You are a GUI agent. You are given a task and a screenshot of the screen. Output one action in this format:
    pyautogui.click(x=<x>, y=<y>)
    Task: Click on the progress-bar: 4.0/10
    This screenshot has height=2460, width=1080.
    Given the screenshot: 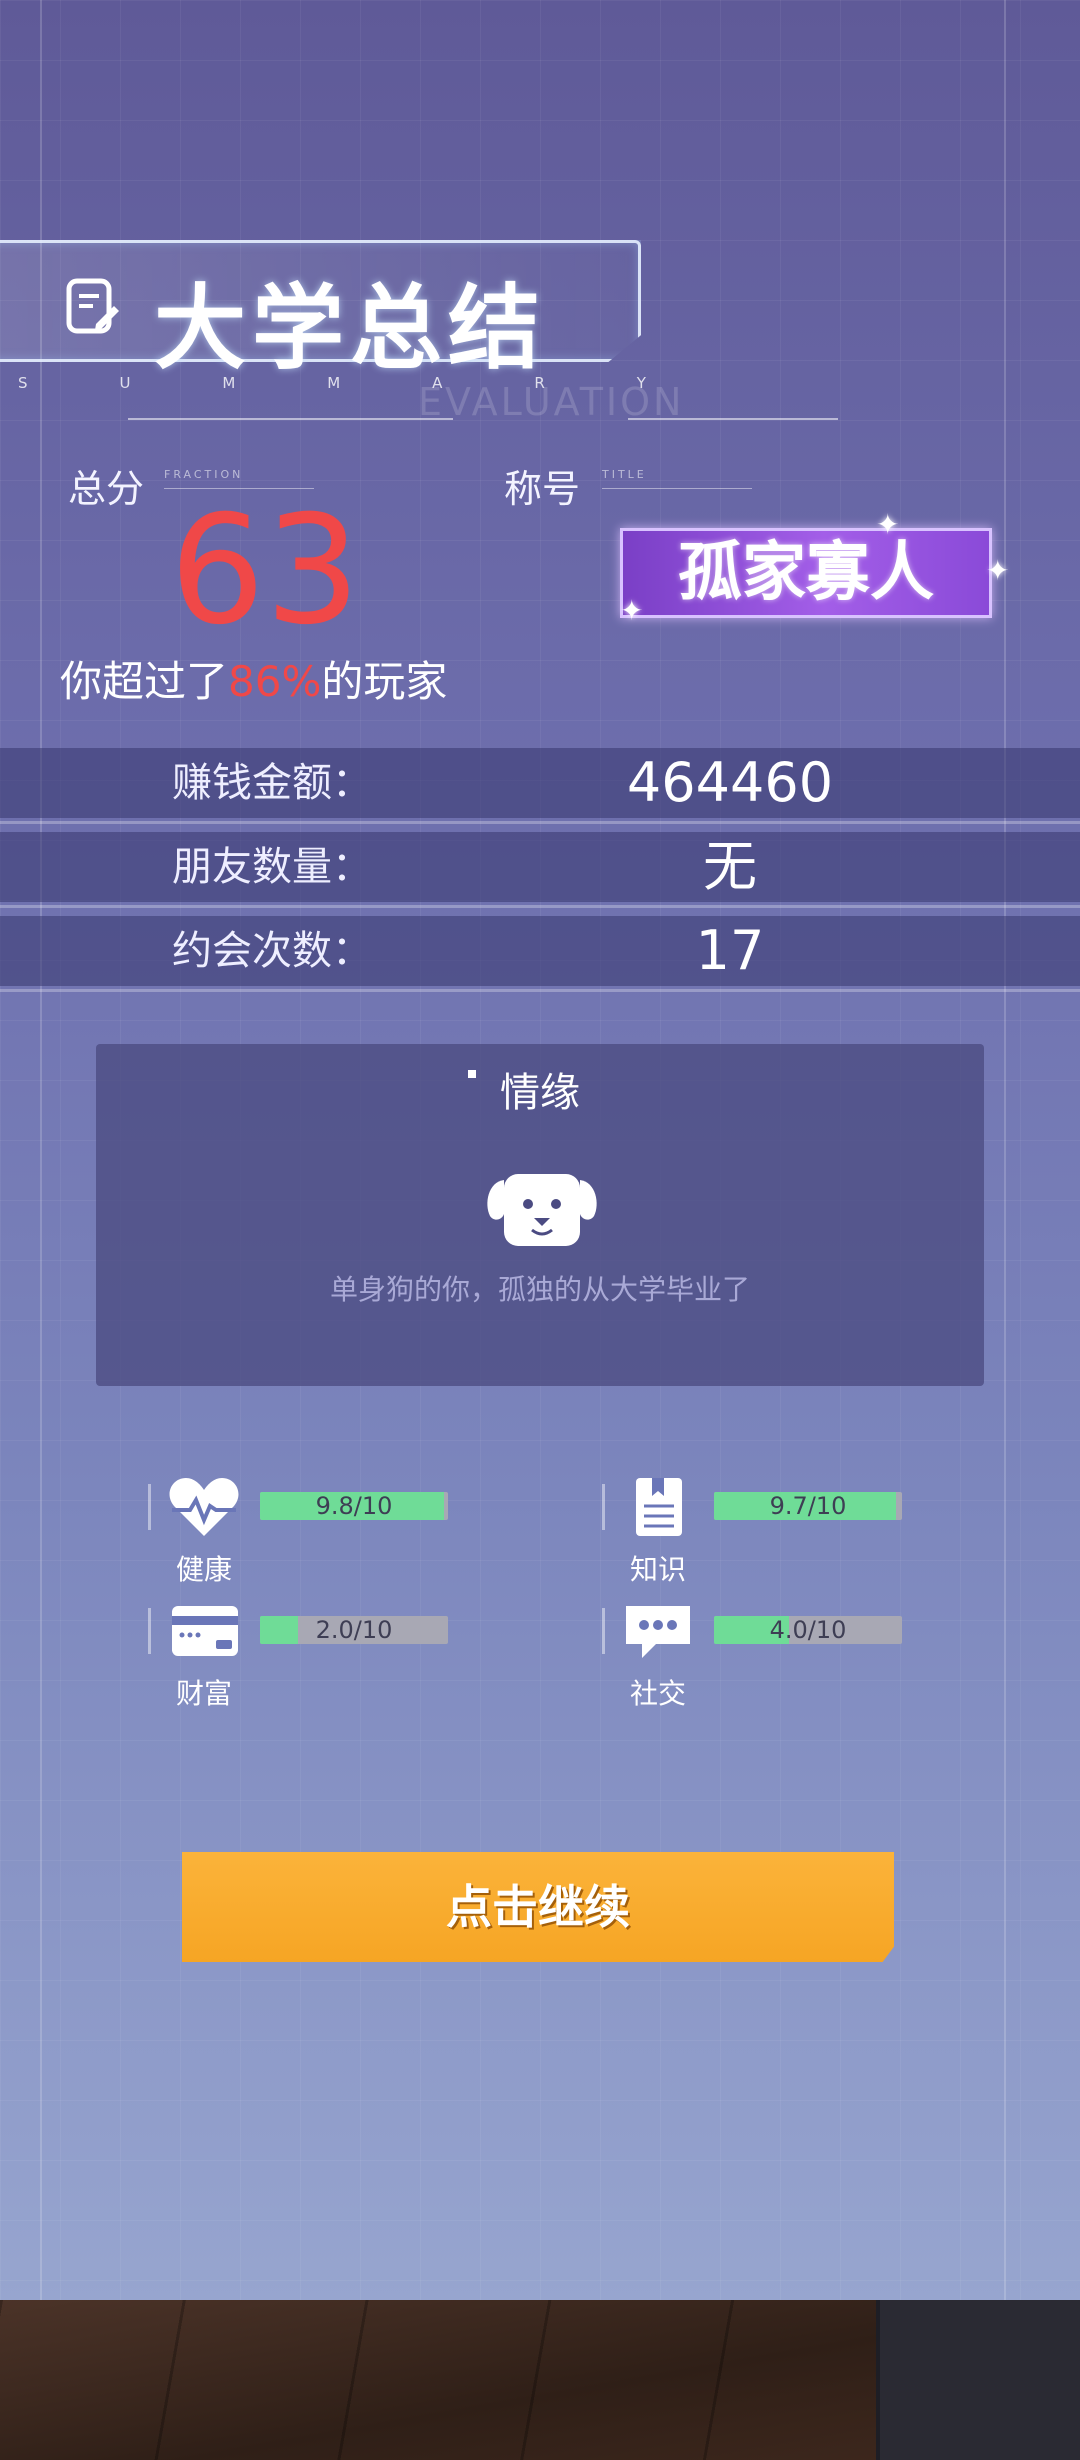 What is the action you would take?
    pyautogui.click(x=808, y=1630)
    